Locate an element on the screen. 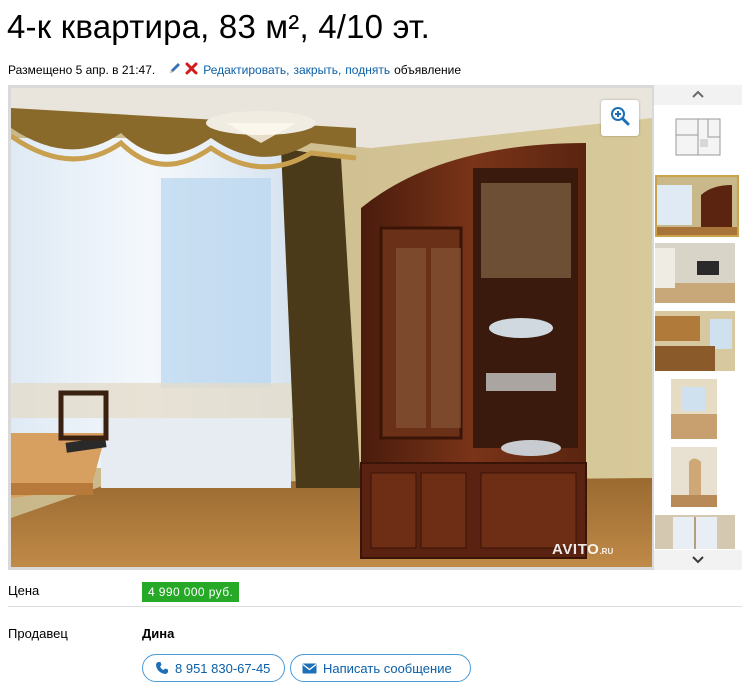 The image size is (745, 687). phone-button: 8 951 830-67-45 is located at coordinates (213, 668).